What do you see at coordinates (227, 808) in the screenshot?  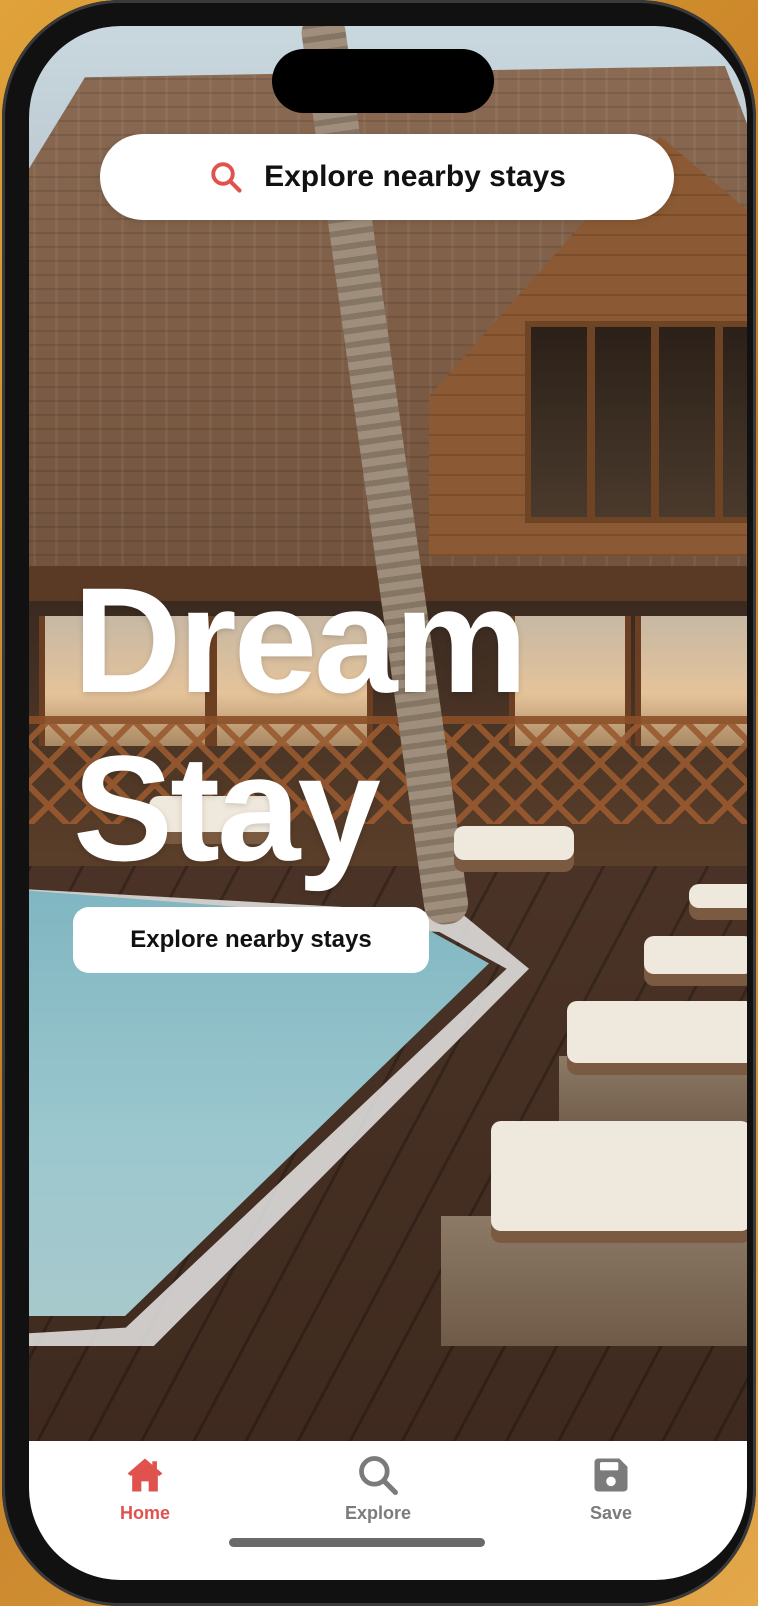 I see `hero-title-line2: Stay` at bounding box center [227, 808].